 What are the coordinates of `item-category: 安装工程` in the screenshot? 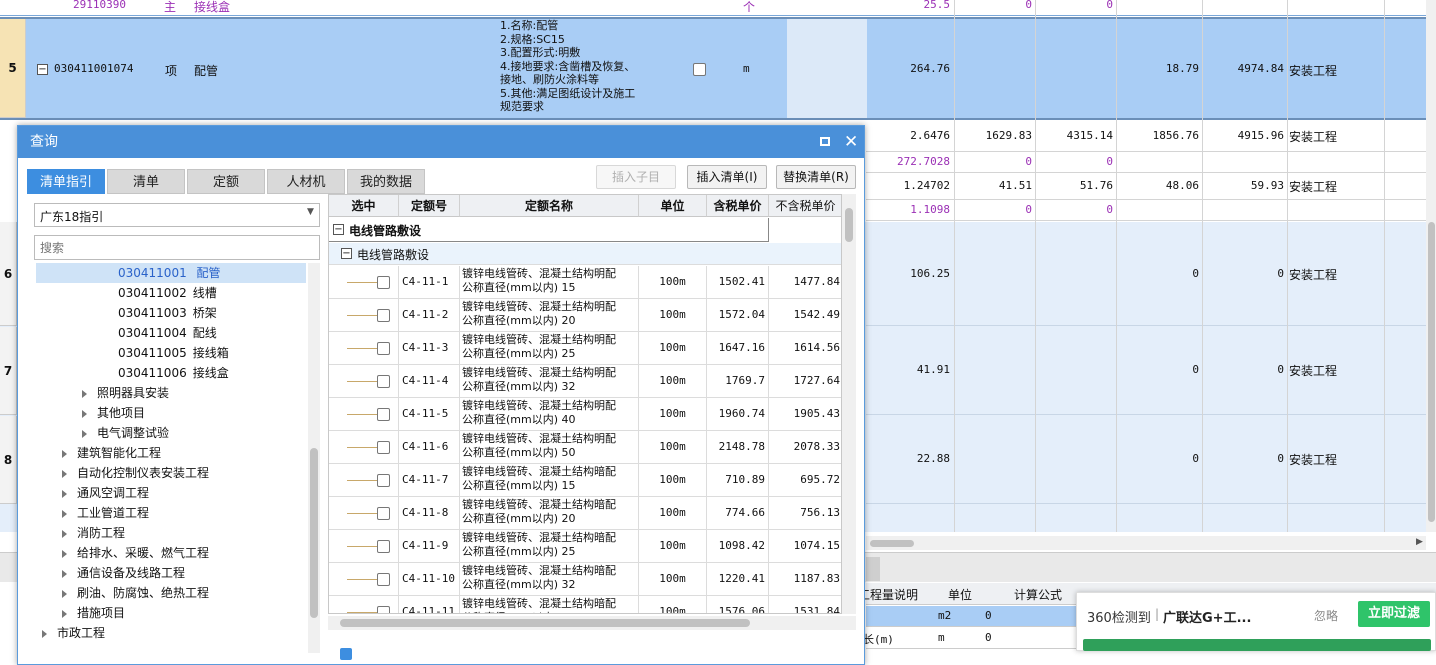 It's located at (1313, 71).